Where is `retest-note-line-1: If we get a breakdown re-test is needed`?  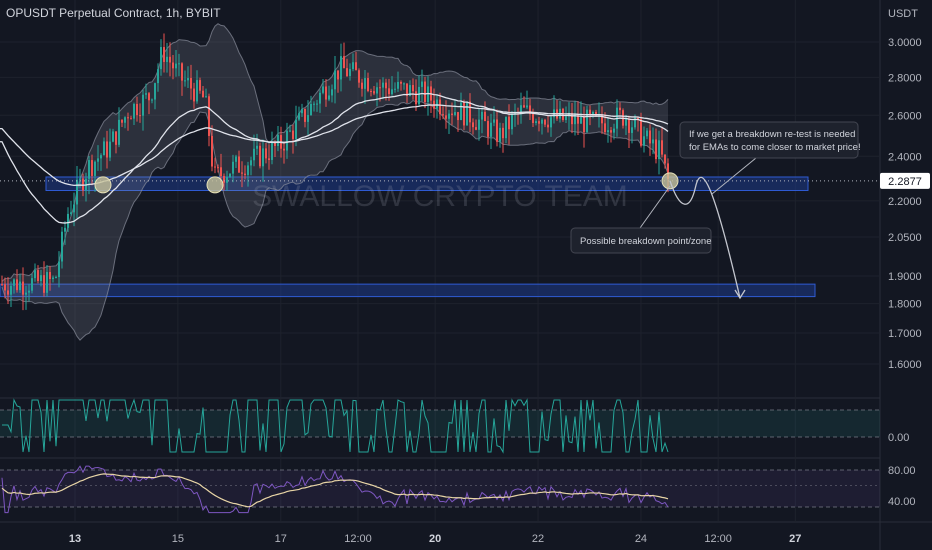
retest-note-line-1: If we get a breakdown re-test is needed is located at coordinates (772, 134).